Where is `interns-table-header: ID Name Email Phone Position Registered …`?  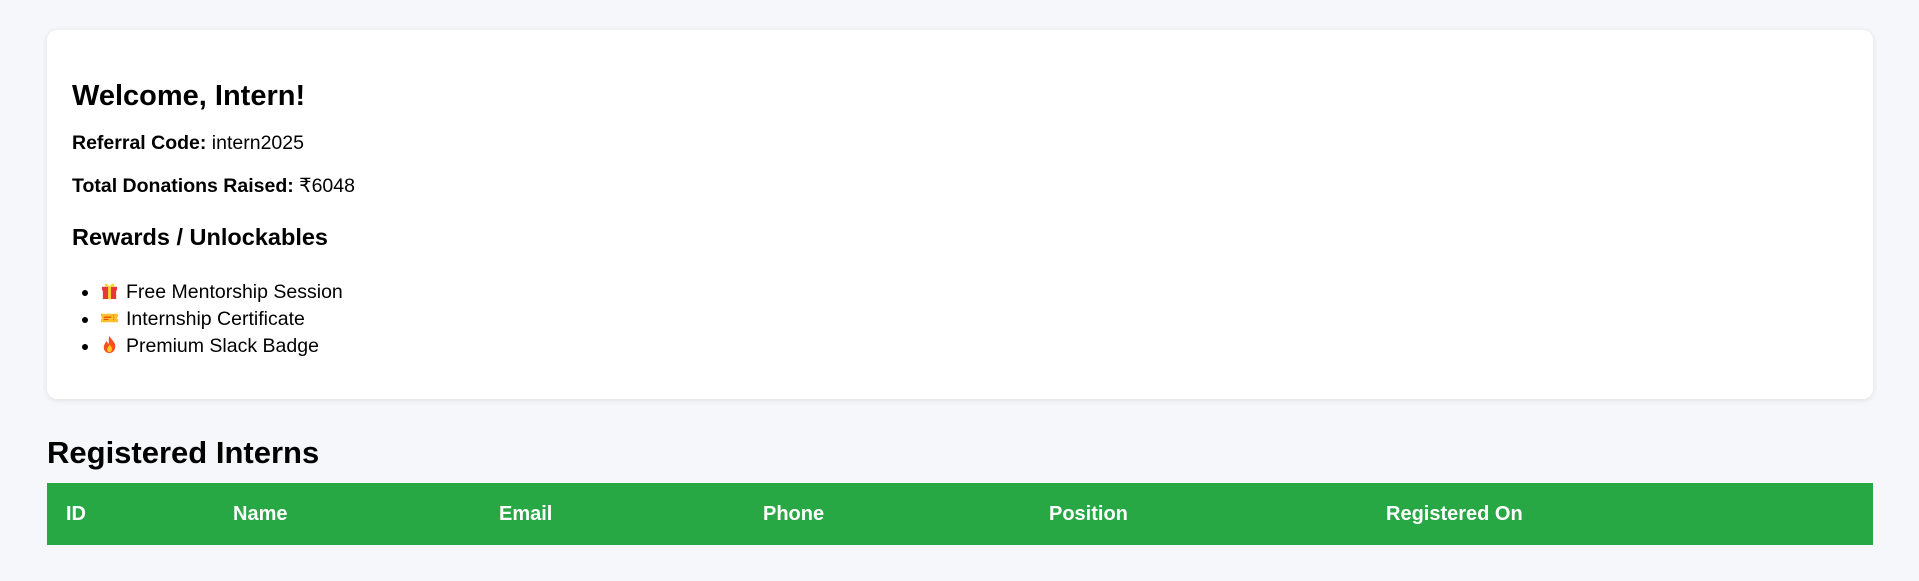
interns-table-header: ID Name Email Phone Position Registered … is located at coordinates (960, 514).